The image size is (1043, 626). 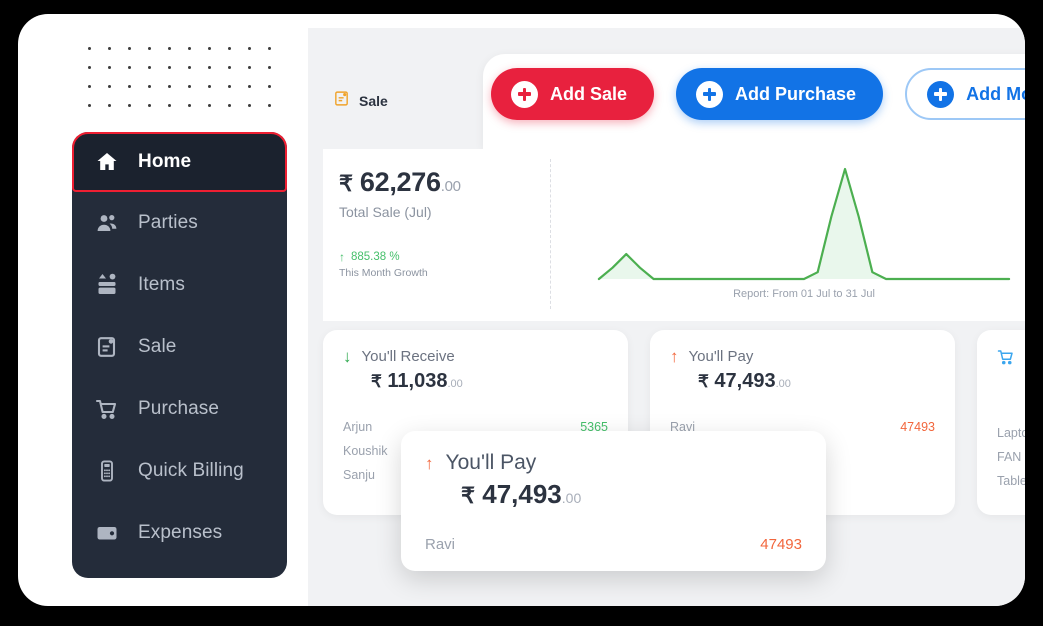 I want to click on party-name: Koushik, so click(x=365, y=451).